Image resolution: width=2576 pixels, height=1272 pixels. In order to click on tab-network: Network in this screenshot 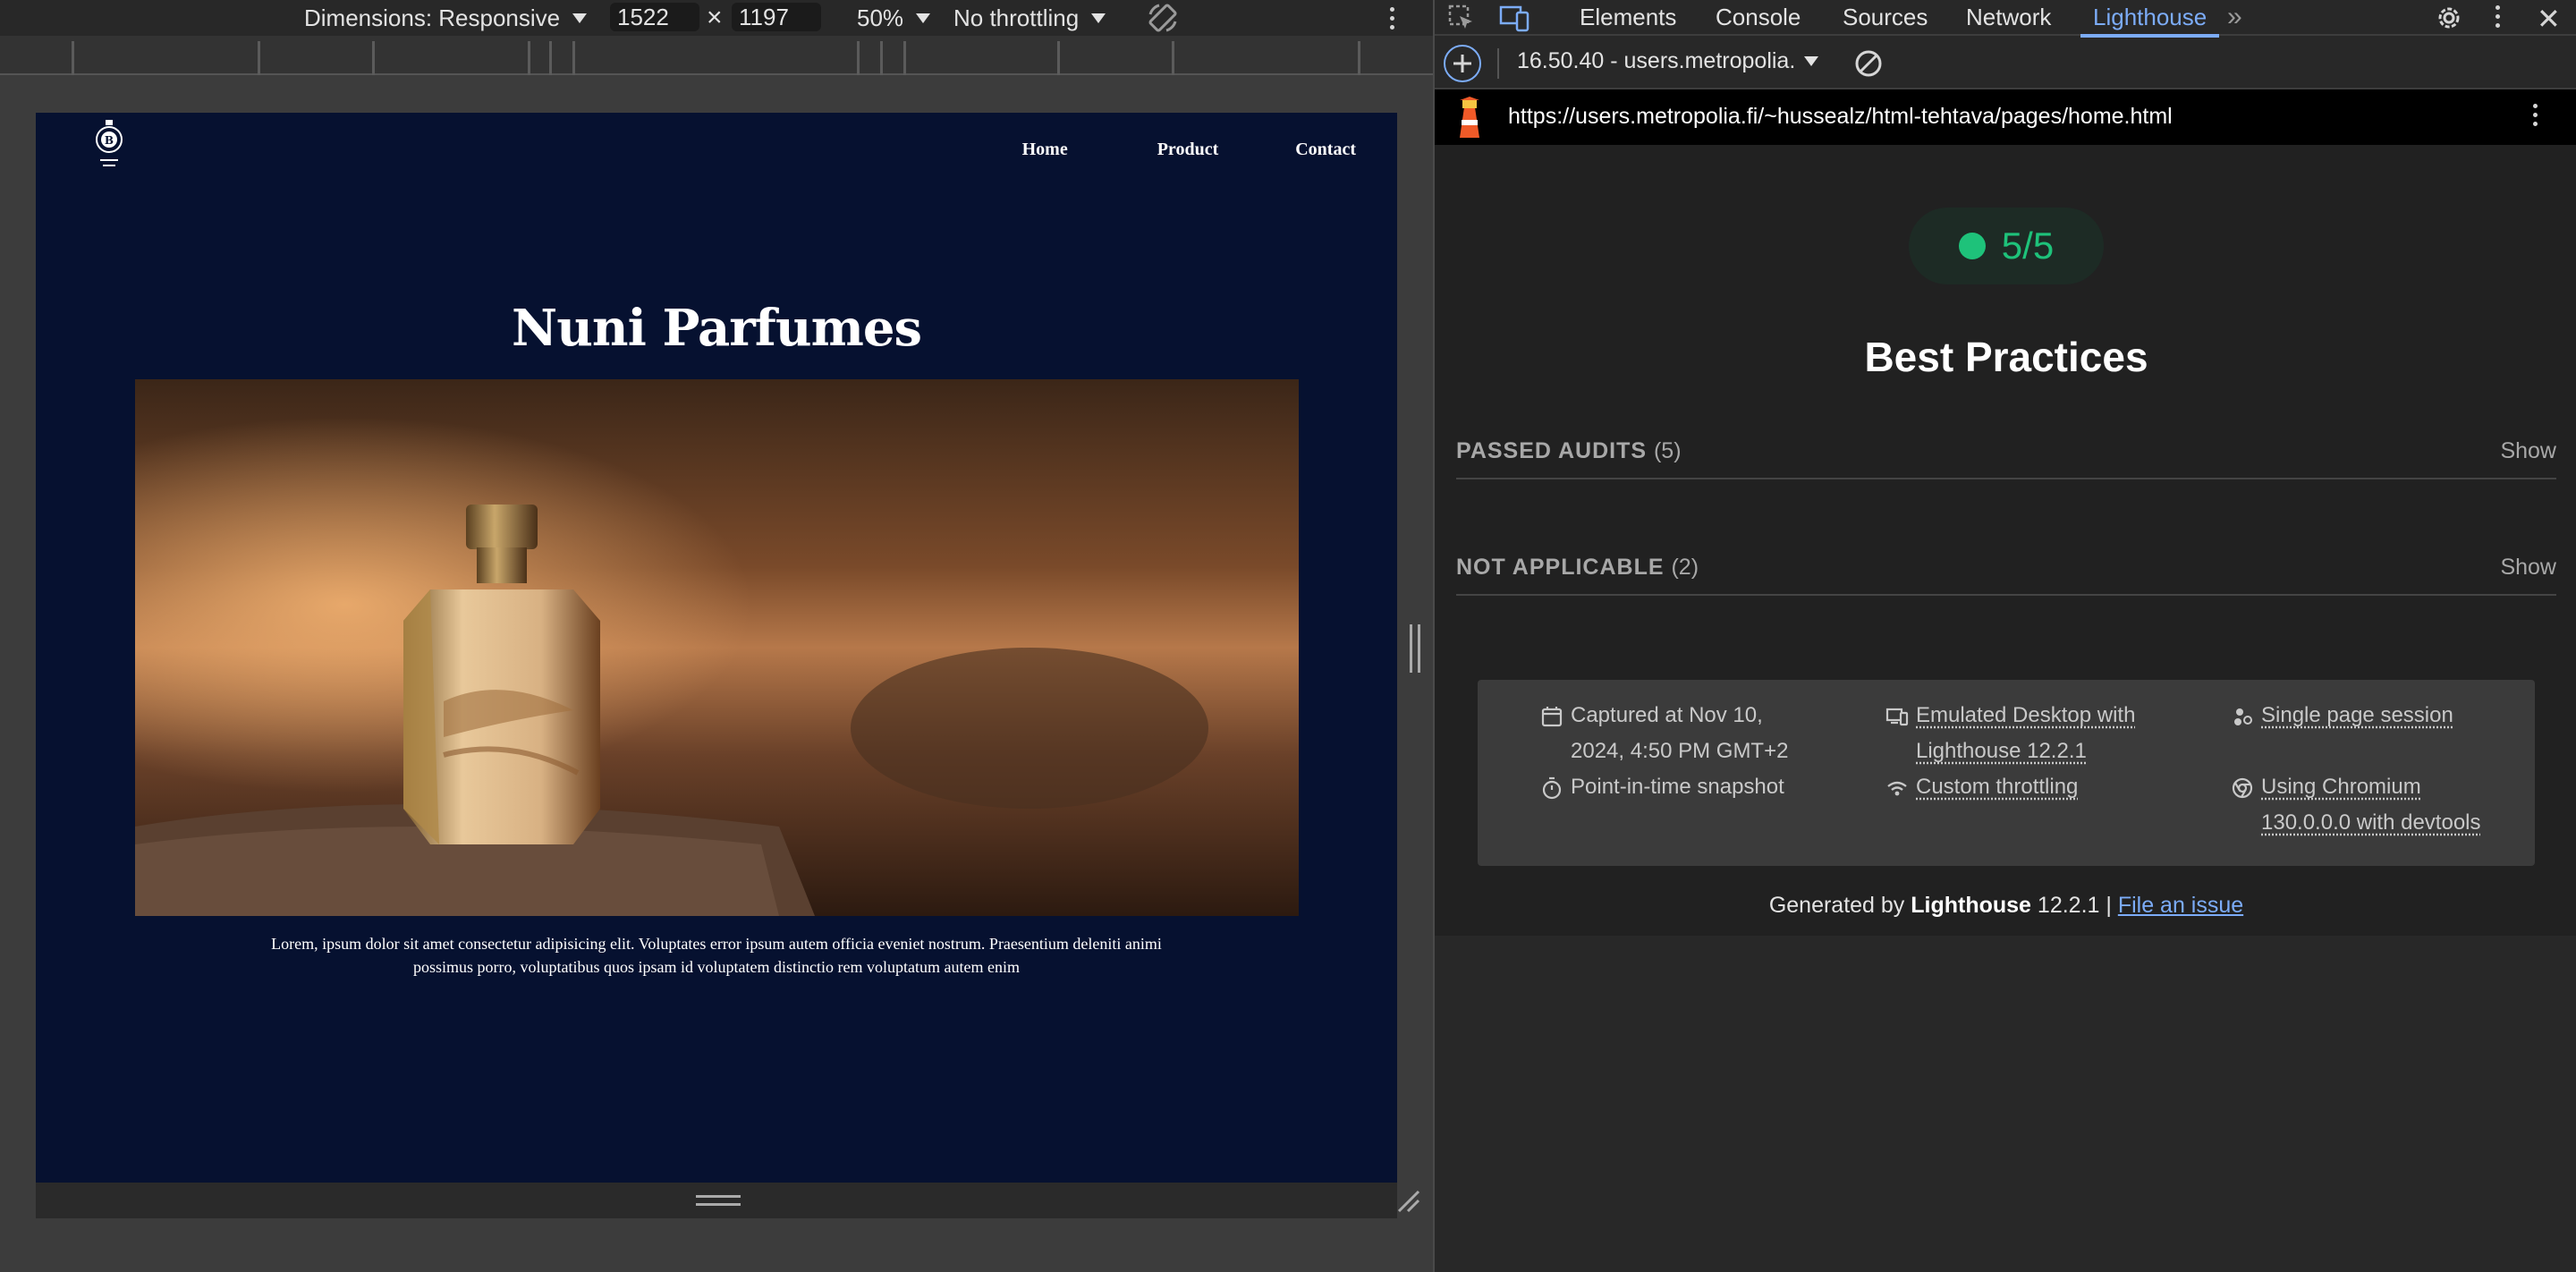, I will do `click(2008, 18)`.